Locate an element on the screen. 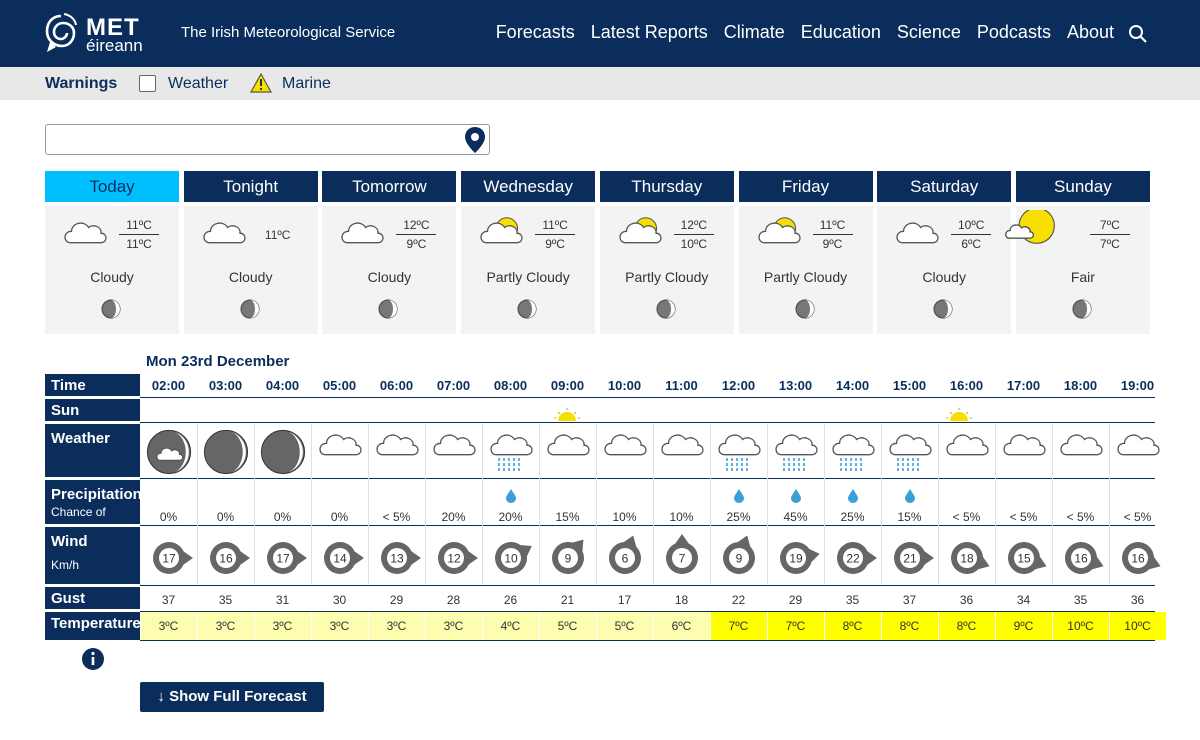 The height and width of the screenshot is (740, 1200). row-label-gust: Gust is located at coordinates (92, 598).